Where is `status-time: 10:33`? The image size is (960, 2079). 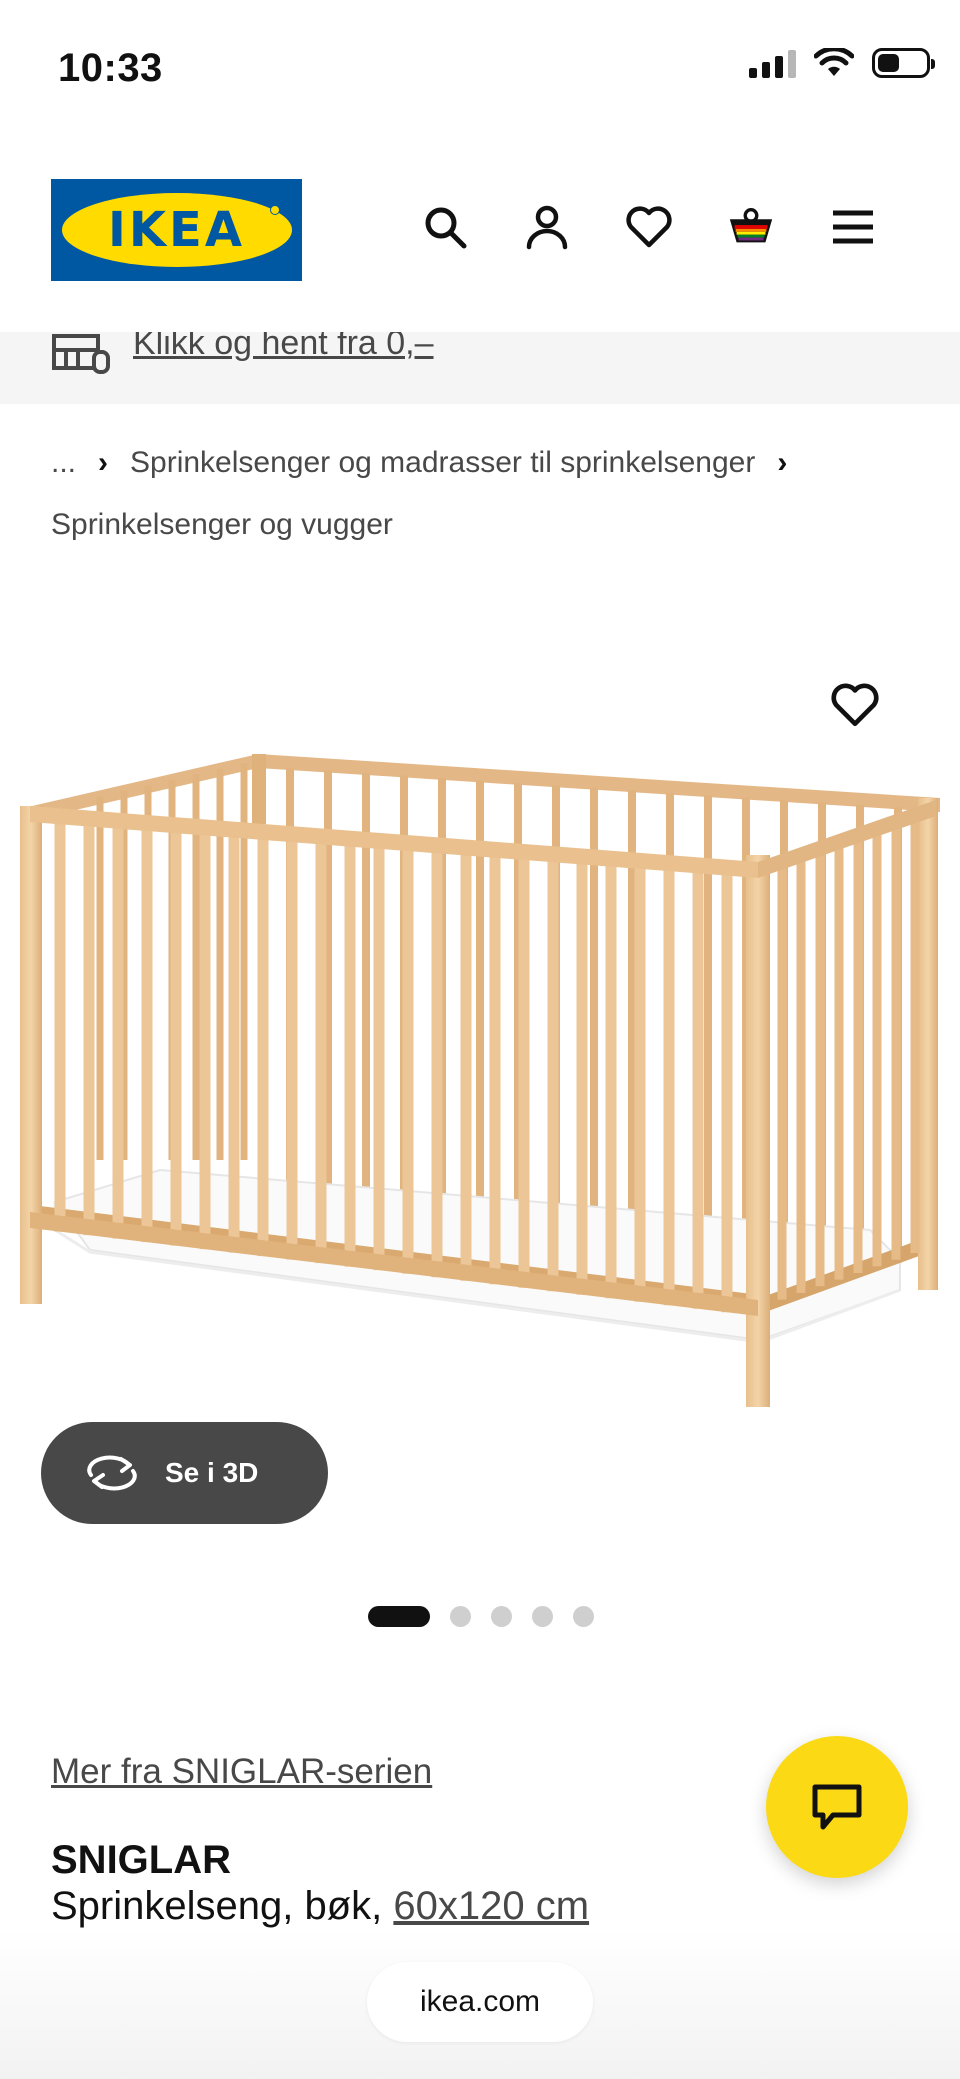
status-time: 10:33 is located at coordinates (110, 68).